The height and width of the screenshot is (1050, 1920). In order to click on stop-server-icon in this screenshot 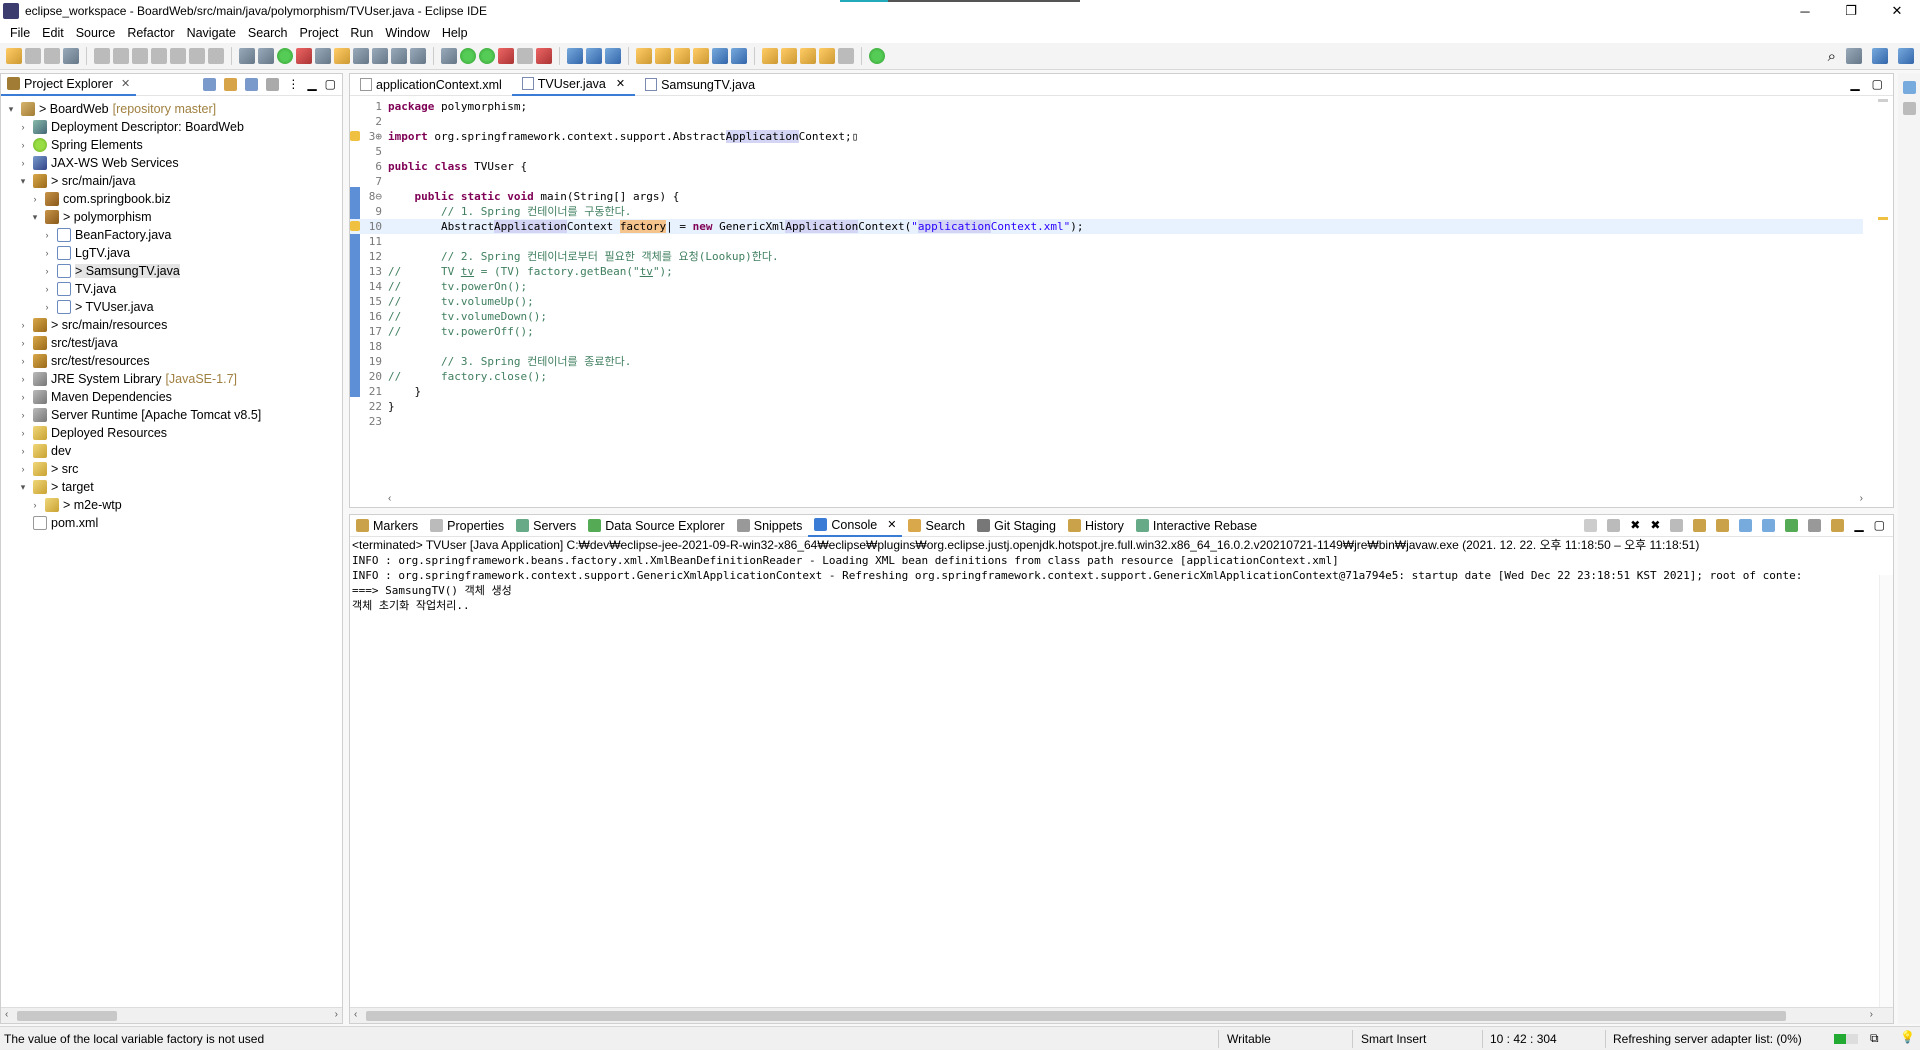, I will do `click(525, 56)`.